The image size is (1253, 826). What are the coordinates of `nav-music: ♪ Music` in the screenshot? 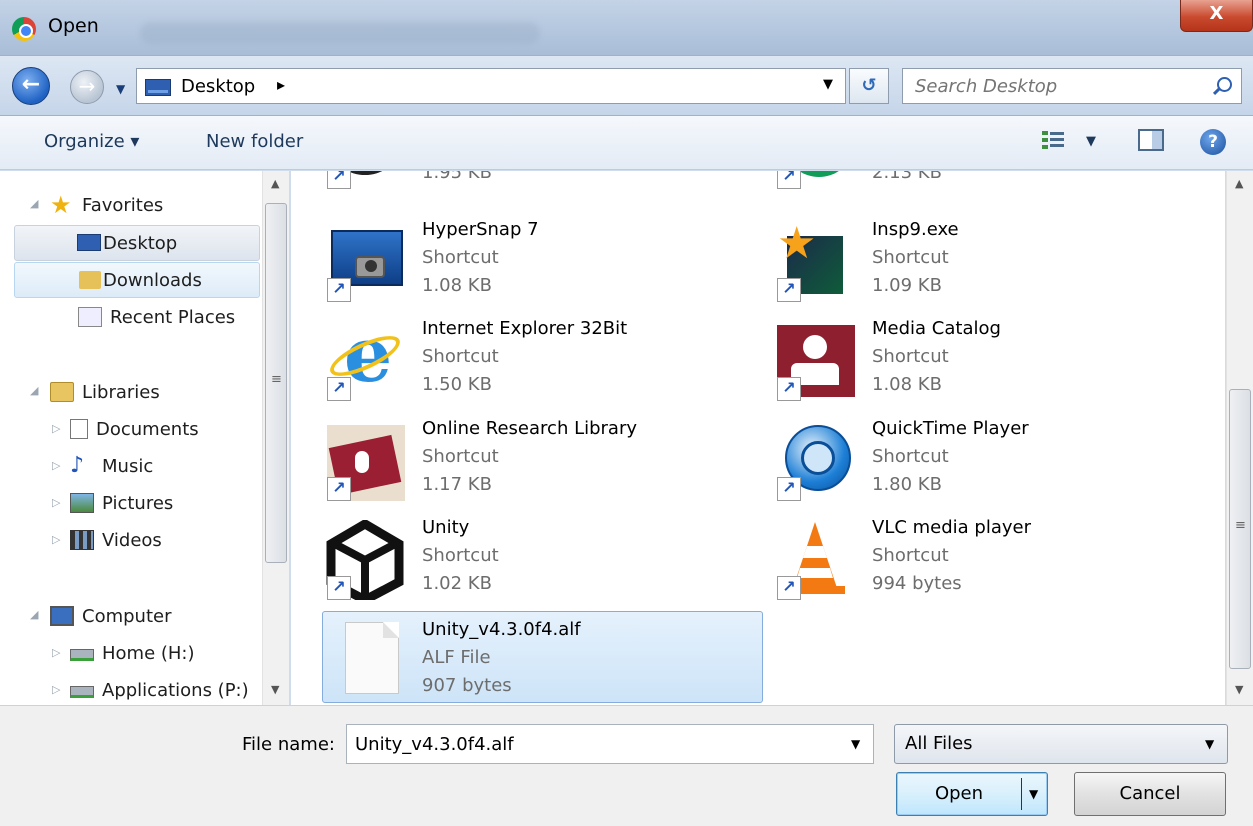 It's located at (111, 466).